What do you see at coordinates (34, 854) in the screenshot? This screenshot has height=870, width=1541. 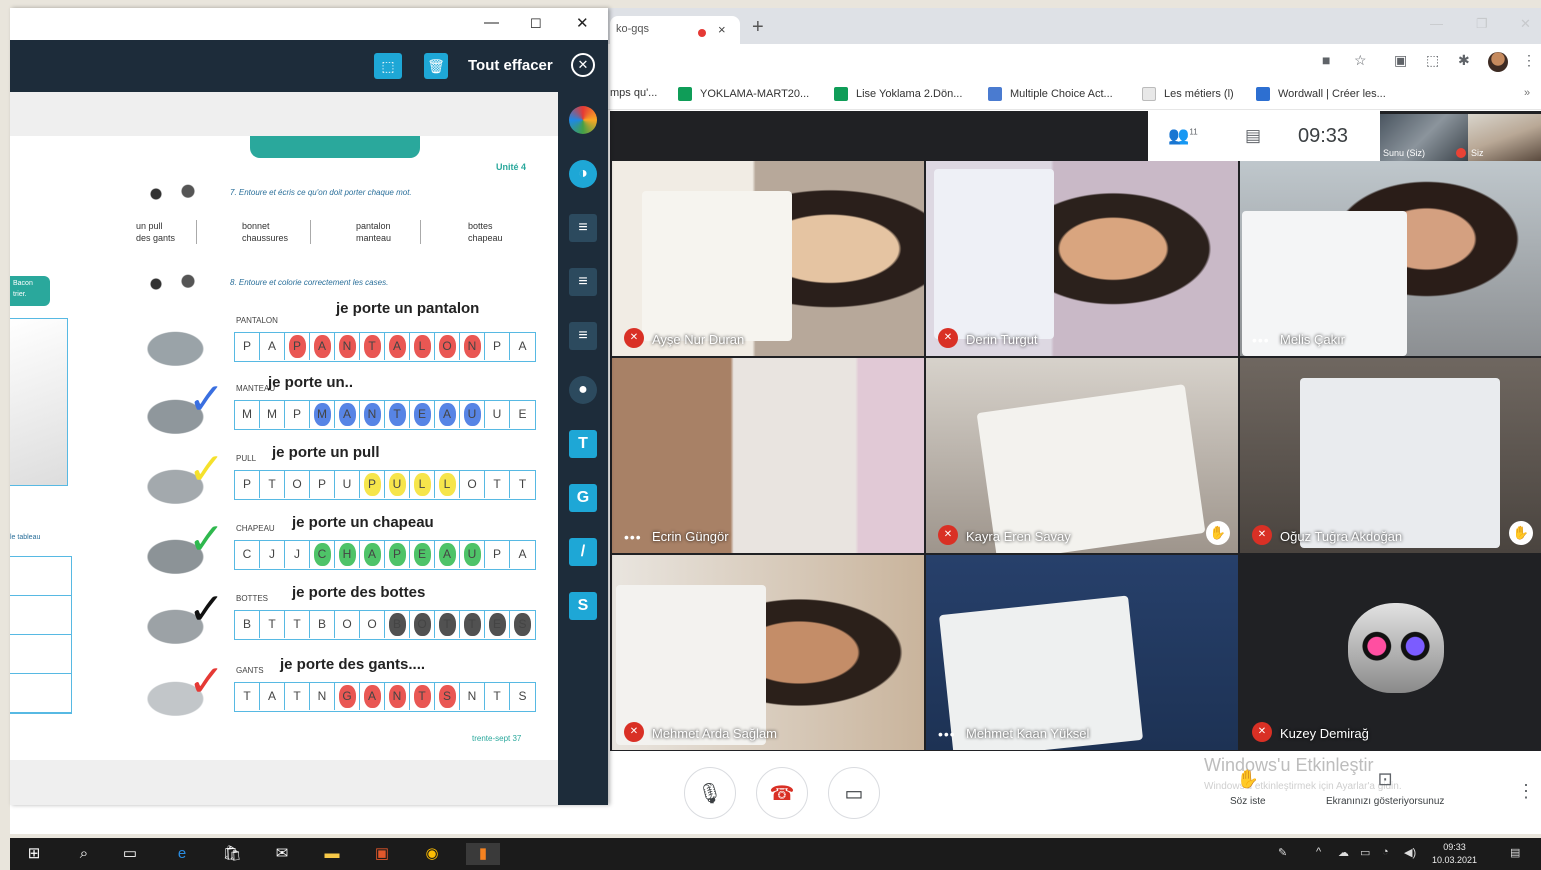 I see `windows-start-icon: ⊞` at bounding box center [34, 854].